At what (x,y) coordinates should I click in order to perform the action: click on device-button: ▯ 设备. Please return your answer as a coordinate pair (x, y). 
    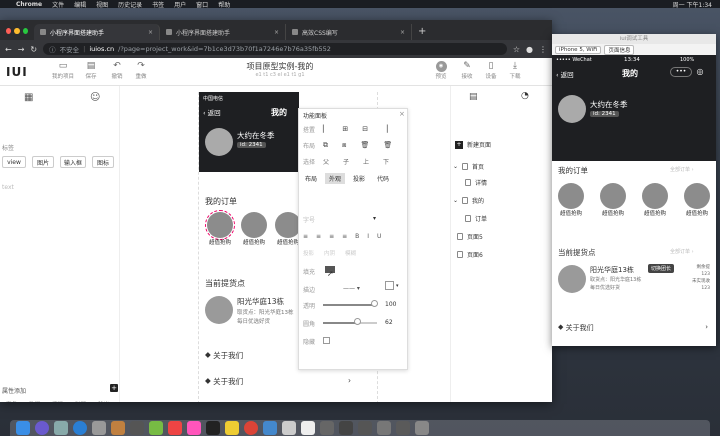
    Looking at the image, I should click on (491, 70).